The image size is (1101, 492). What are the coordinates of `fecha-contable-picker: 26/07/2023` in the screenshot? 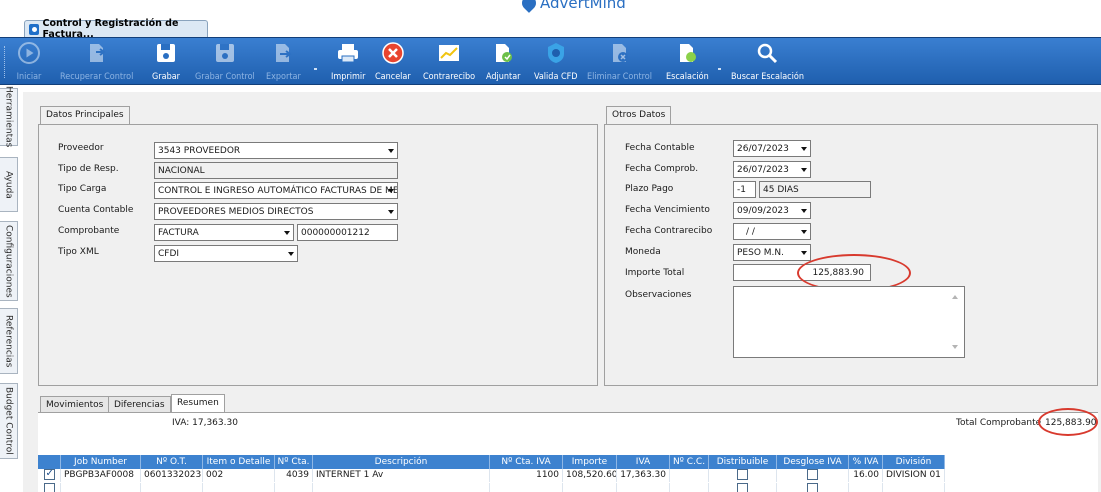 It's located at (772, 148).